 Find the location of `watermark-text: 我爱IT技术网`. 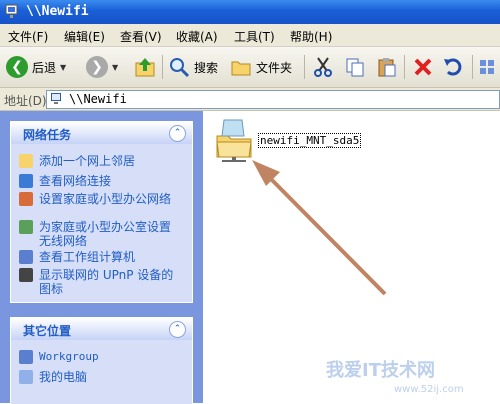

watermark-text: 我爱IT技术网 is located at coordinates (380, 370).